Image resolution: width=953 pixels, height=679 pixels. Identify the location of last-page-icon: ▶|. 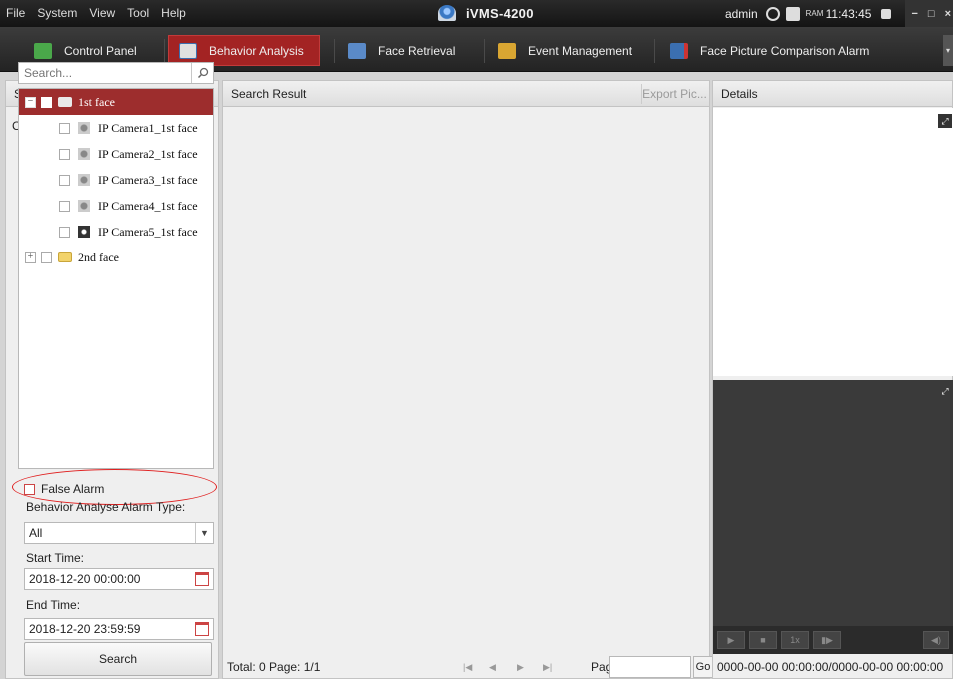
(547, 667).